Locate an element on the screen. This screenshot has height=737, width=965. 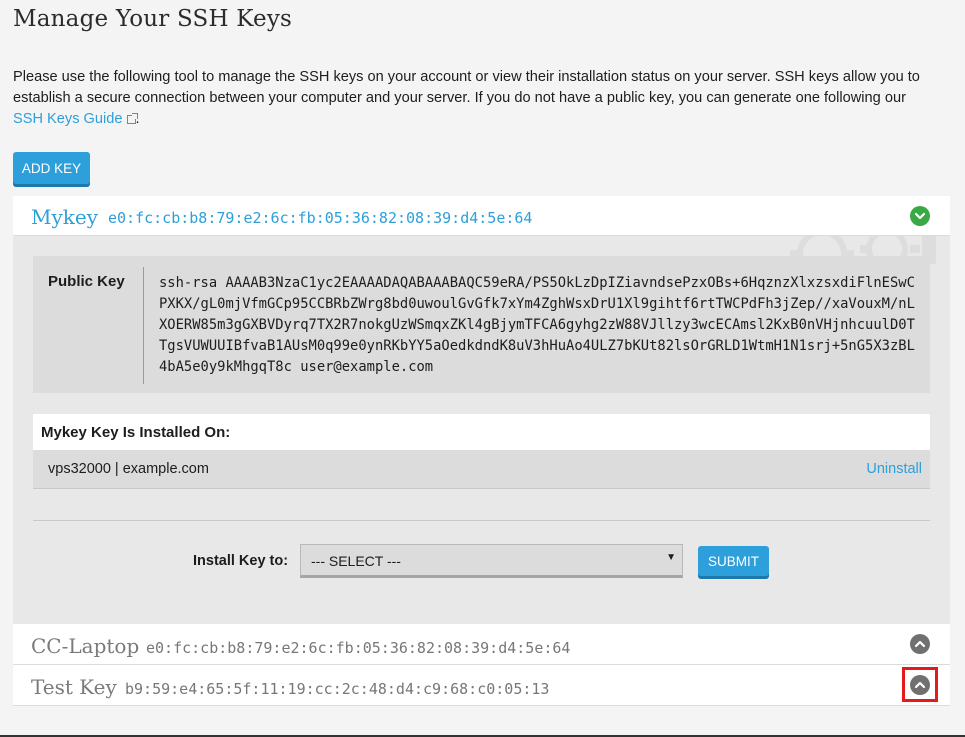
installed-on-header: Mykey Key Is Installed On: is located at coordinates (481, 432).